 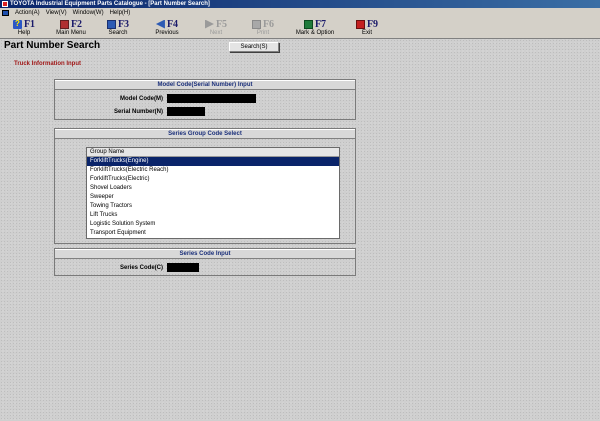 I want to click on f5-next-button: F5 Next, so click(x=216, y=28).